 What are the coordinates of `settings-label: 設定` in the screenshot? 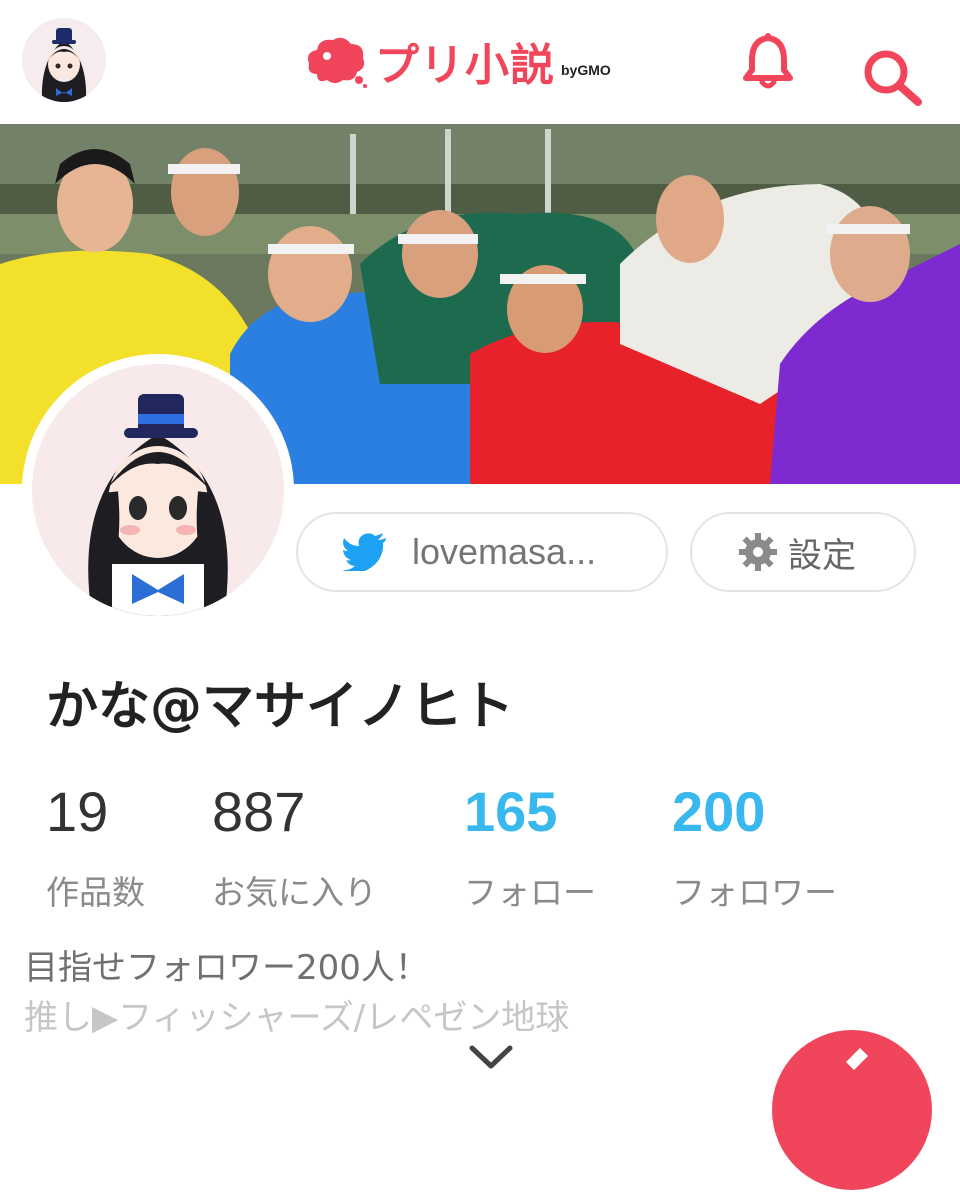 It's located at (822, 555).